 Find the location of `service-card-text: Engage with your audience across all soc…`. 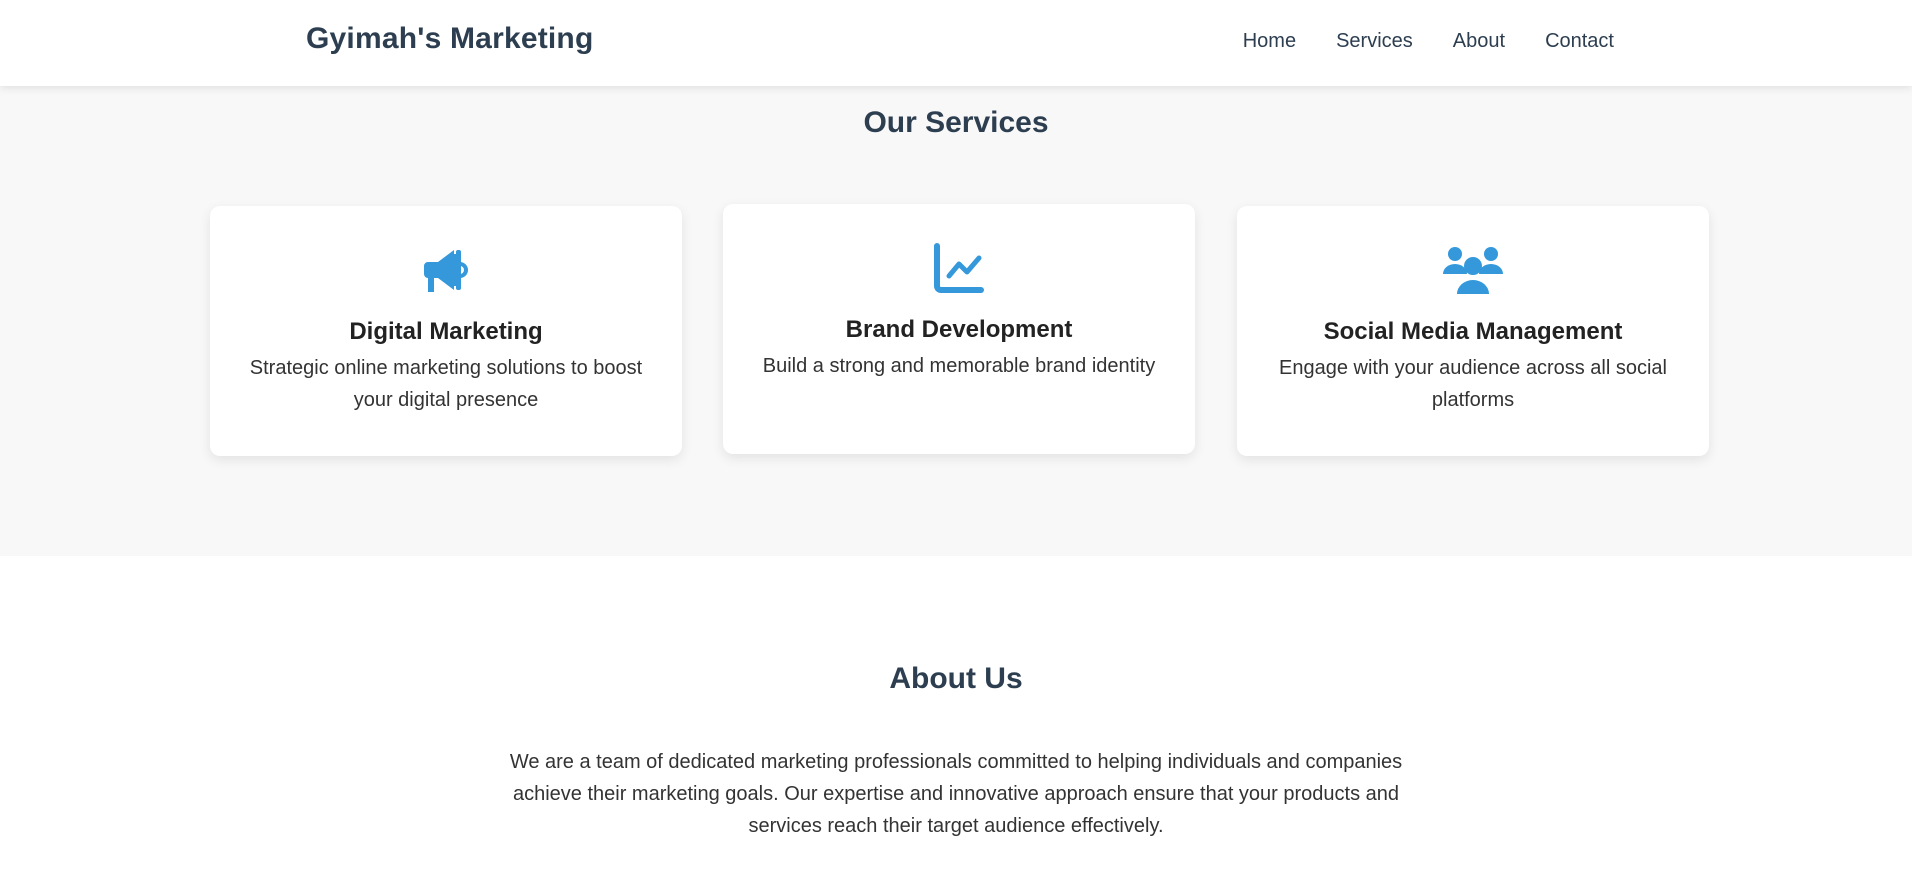

service-card-text: Engage with your audience across all soc… is located at coordinates (1473, 384).